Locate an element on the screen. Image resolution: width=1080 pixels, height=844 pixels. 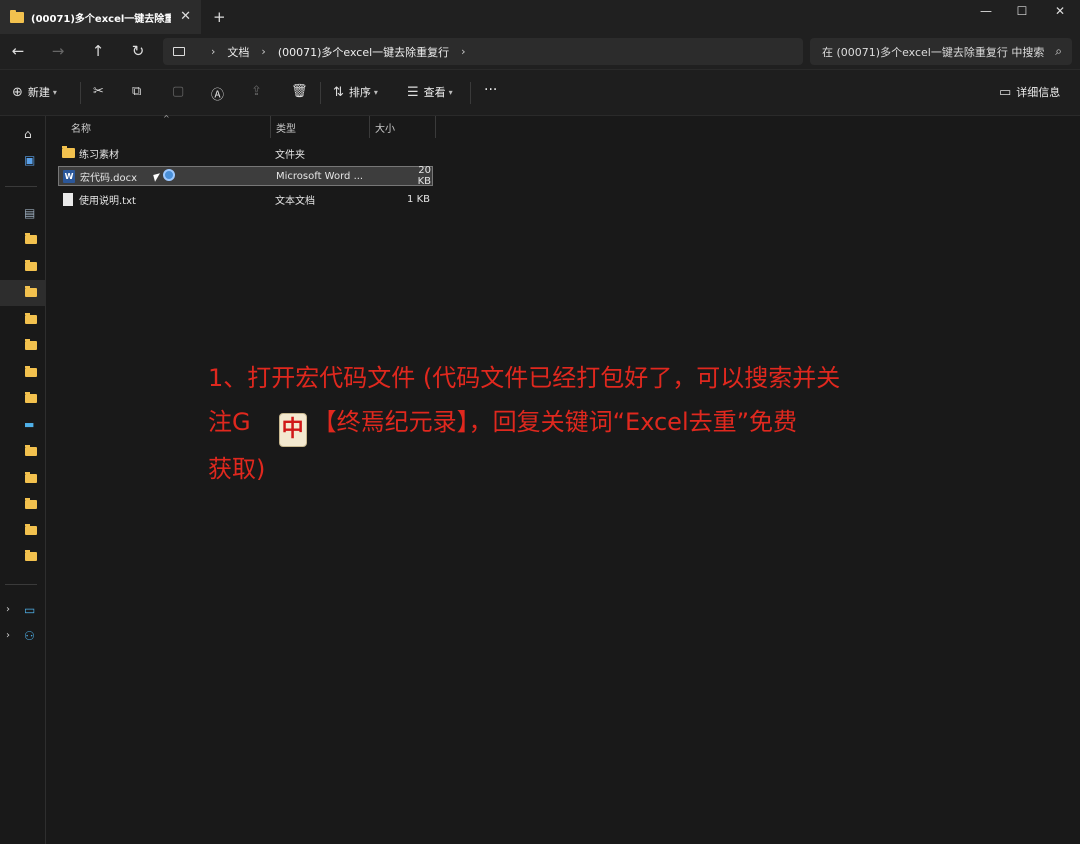
text-file-icon is located at coordinates (68, 199).